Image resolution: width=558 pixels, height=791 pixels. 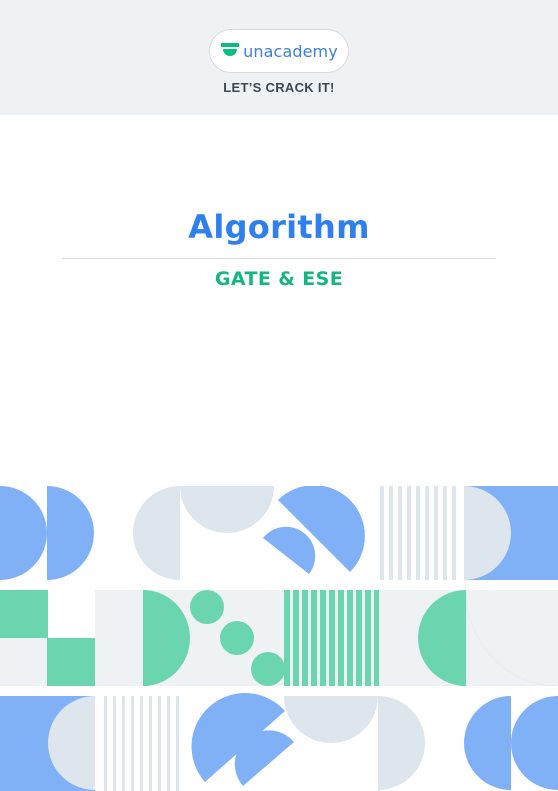 I want to click on brand-name: unacademy, so click(x=290, y=51).